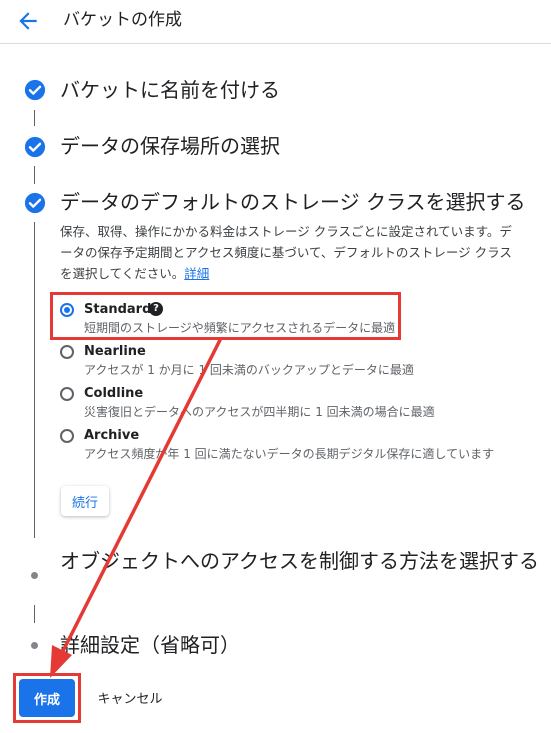  Describe the element at coordinates (170, 146) in the screenshot. I see `step-title-location: データの保存場所の選択` at that location.